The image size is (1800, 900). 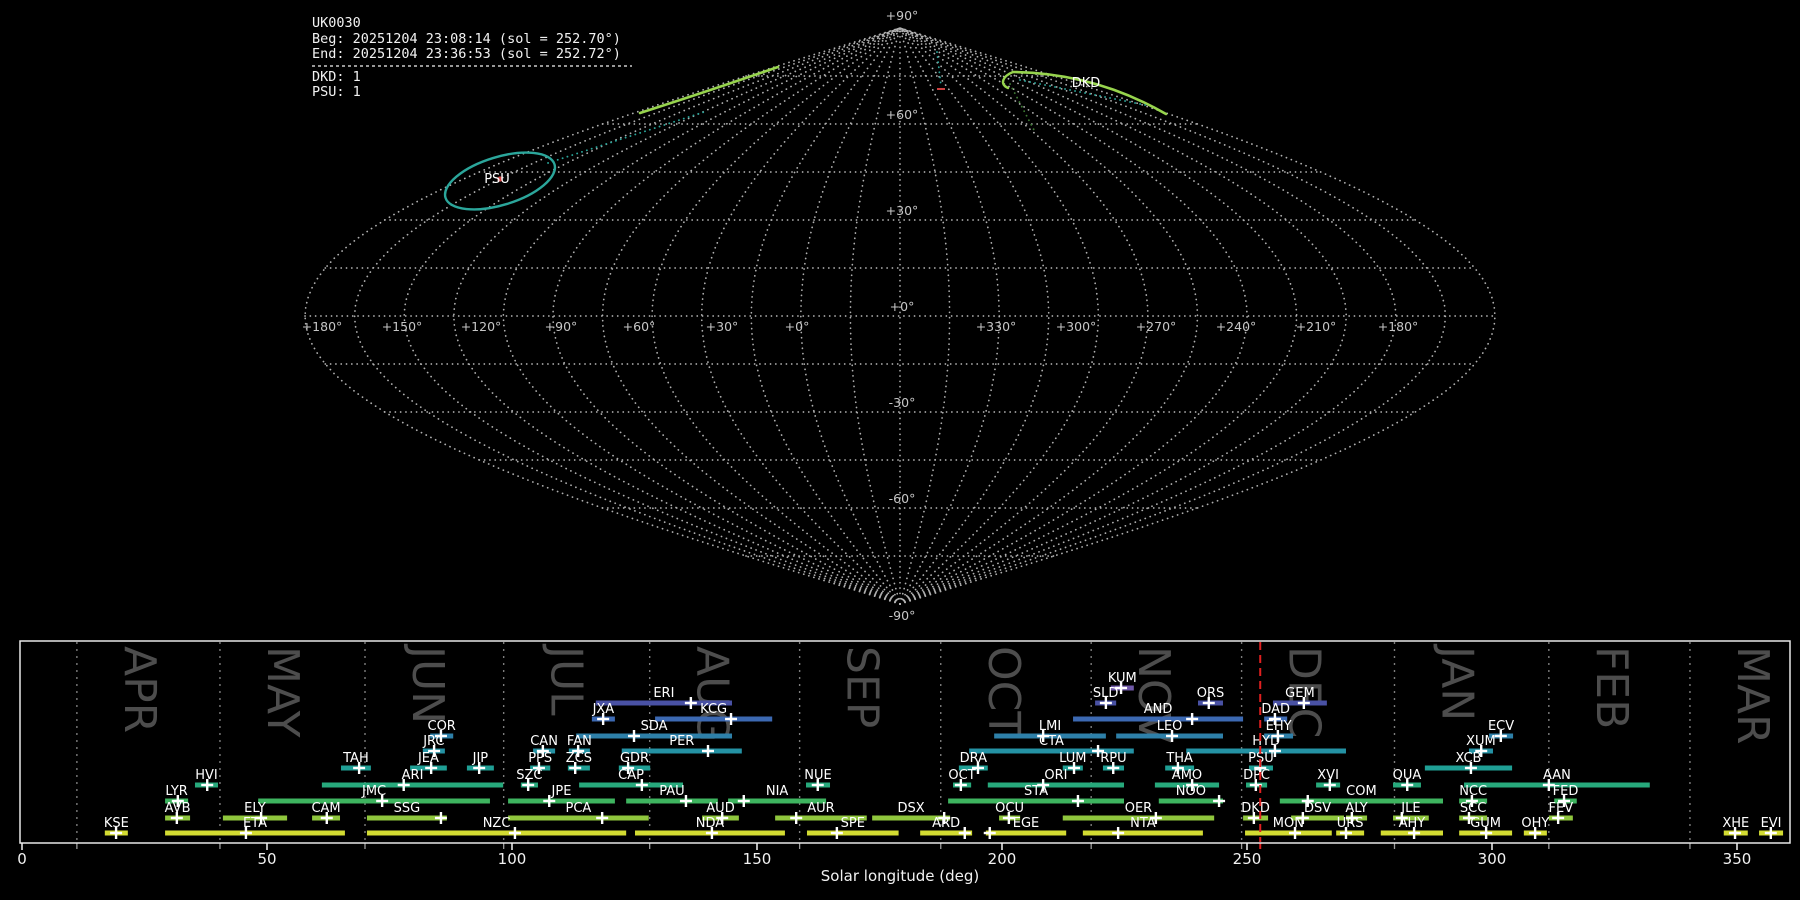 I want to click on shower-label-STA: STA, so click(x=1036, y=791).